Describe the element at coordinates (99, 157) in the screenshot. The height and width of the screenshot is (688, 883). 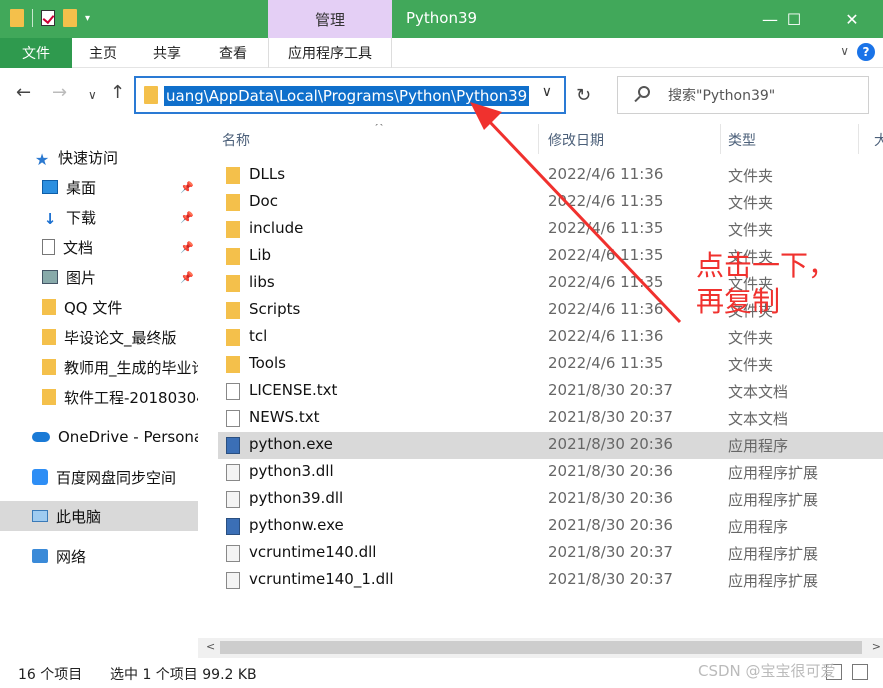
I see `sidebar-item-quick-access: ★ 快速访问` at that location.